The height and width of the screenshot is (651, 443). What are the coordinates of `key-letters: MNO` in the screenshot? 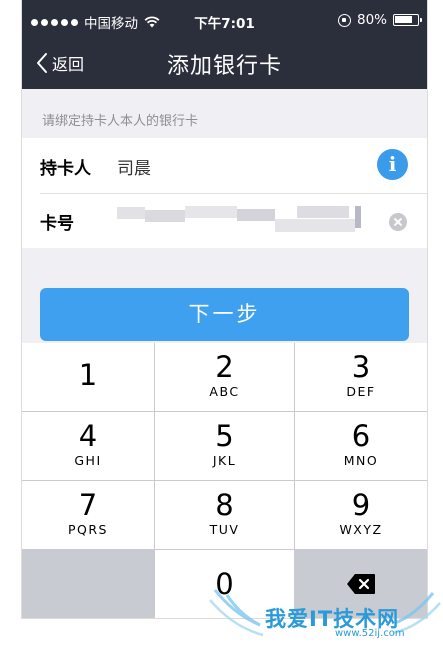 It's located at (361, 460).